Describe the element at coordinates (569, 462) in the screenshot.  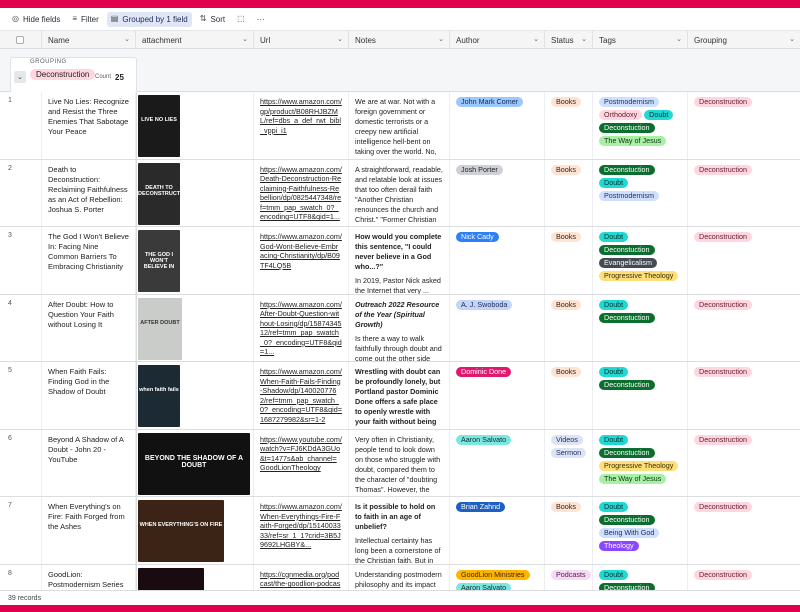
I see `status-cell: Videos Sermon` at that location.